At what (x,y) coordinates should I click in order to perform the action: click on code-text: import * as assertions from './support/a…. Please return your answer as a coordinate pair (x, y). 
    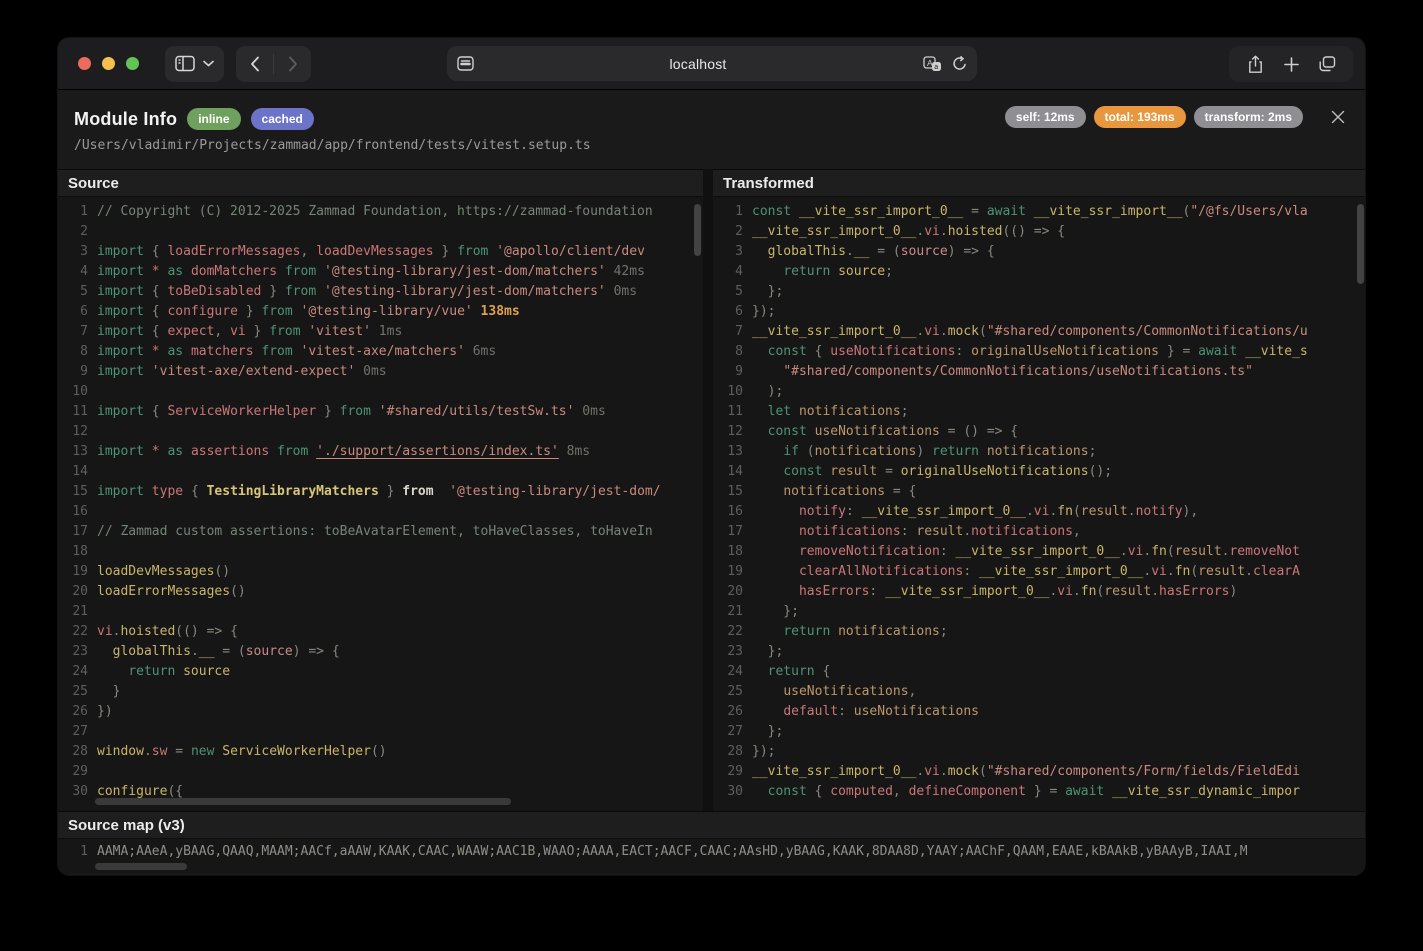
    Looking at the image, I should click on (344, 451).